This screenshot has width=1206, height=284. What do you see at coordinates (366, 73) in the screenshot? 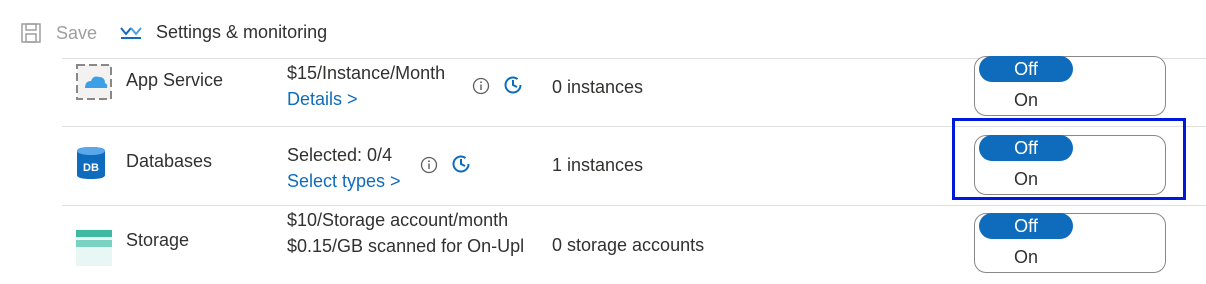
I see `pricing-line: $15/Instance/Month` at bounding box center [366, 73].